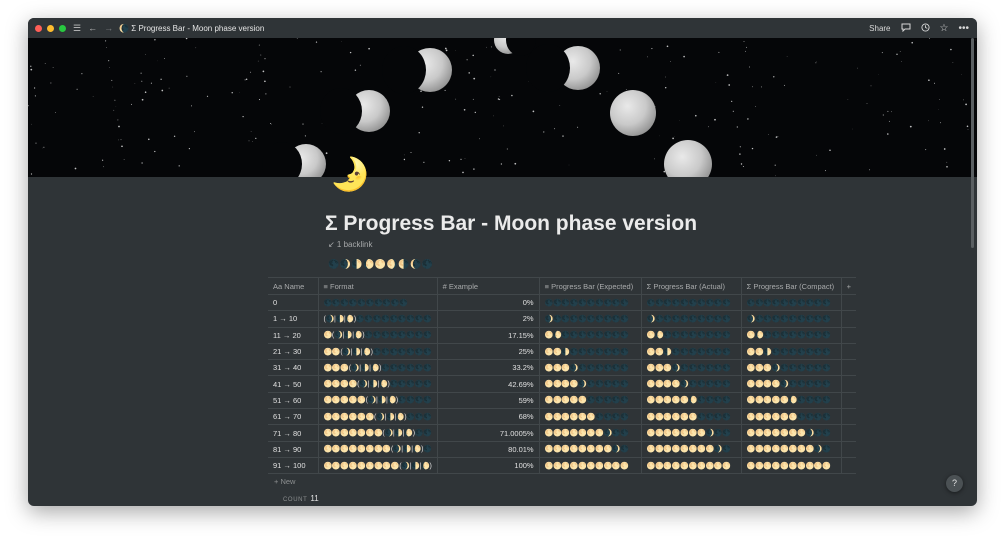 Image resolution: width=1005 pixels, height=543 pixels. I want to click on cell-name: 61 → 70, so click(293, 417).